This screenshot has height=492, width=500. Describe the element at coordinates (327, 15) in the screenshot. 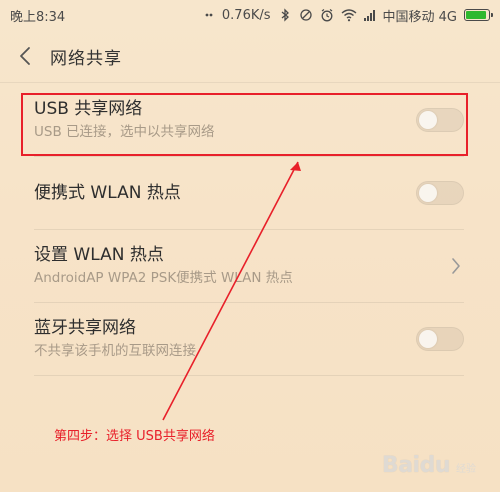

I see `alarm-icon` at that location.